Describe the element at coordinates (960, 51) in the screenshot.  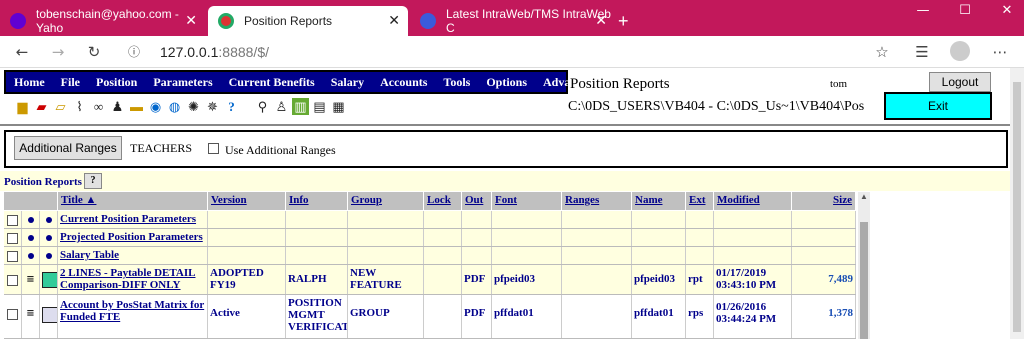
I see `profile-avatar` at that location.